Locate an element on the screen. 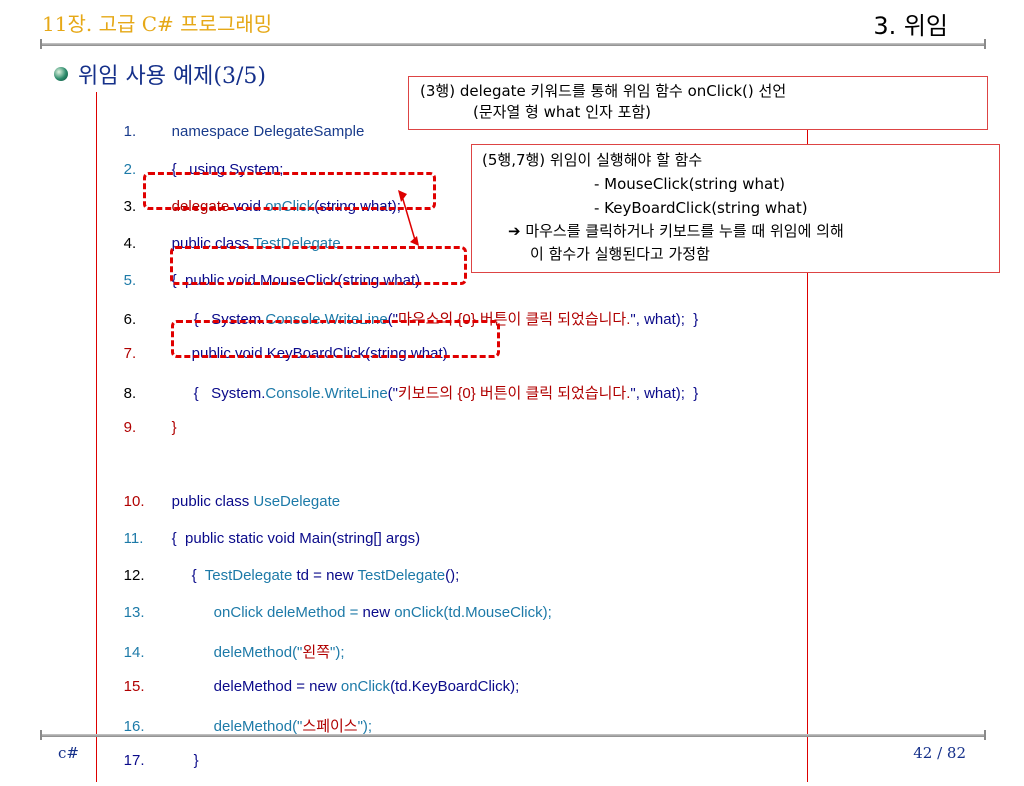 This screenshot has width=1024, height=786. string-literal: 왼쪽 is located at coordinates (316, 652).